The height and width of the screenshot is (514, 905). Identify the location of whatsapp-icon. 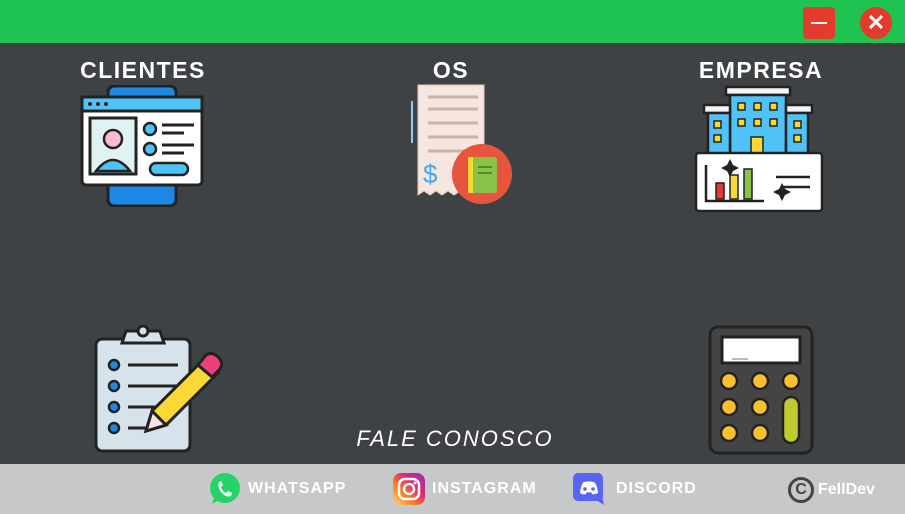
(225, 488).